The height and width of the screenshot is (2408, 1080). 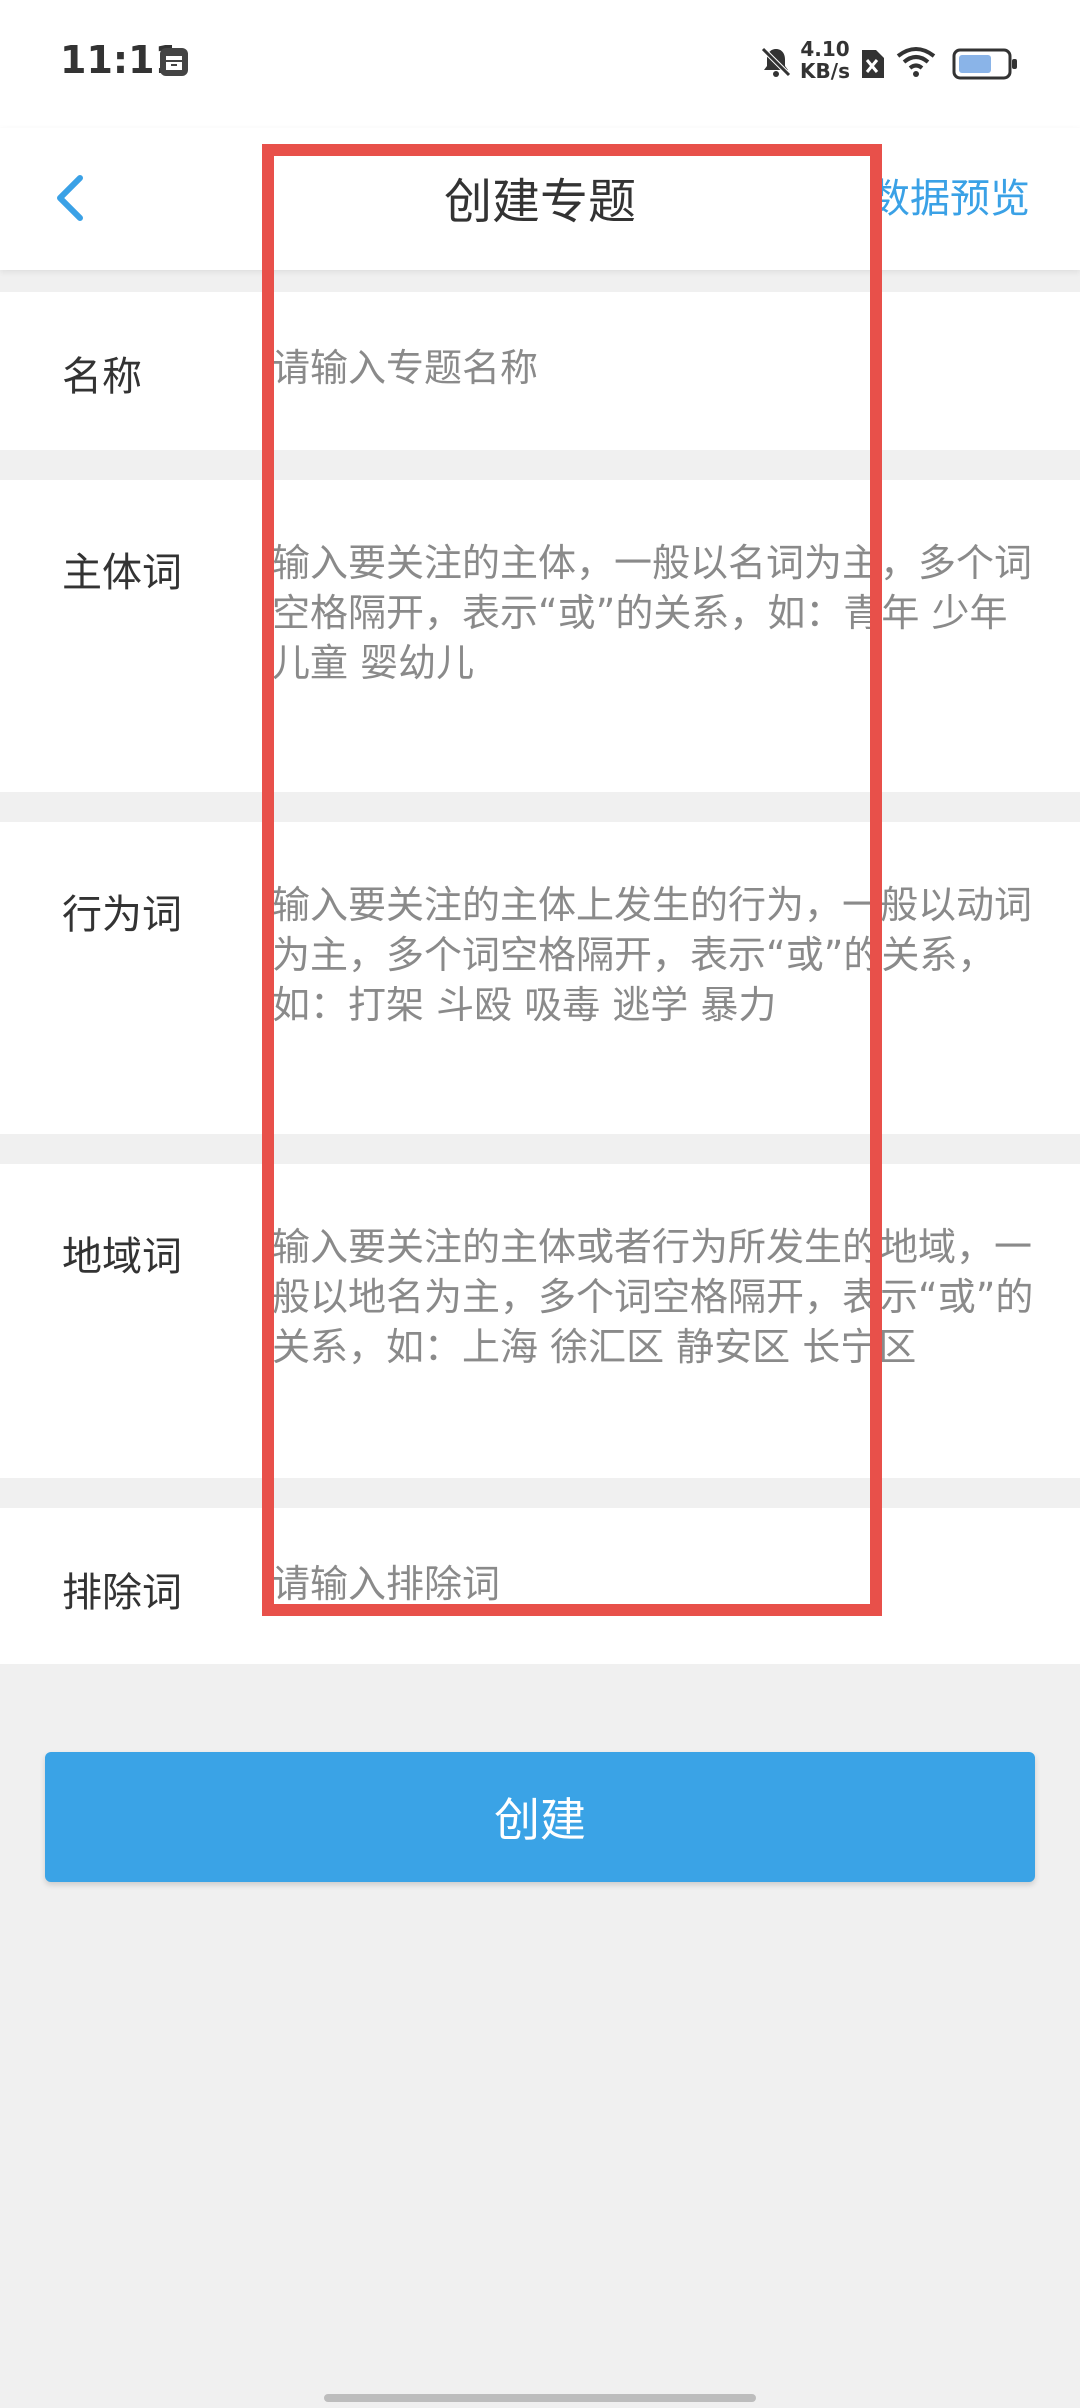 What do you see at coordinates (122, 1257) in the screenshot?
I see `region-label: 地域词` at bounding box center [122, 1257].